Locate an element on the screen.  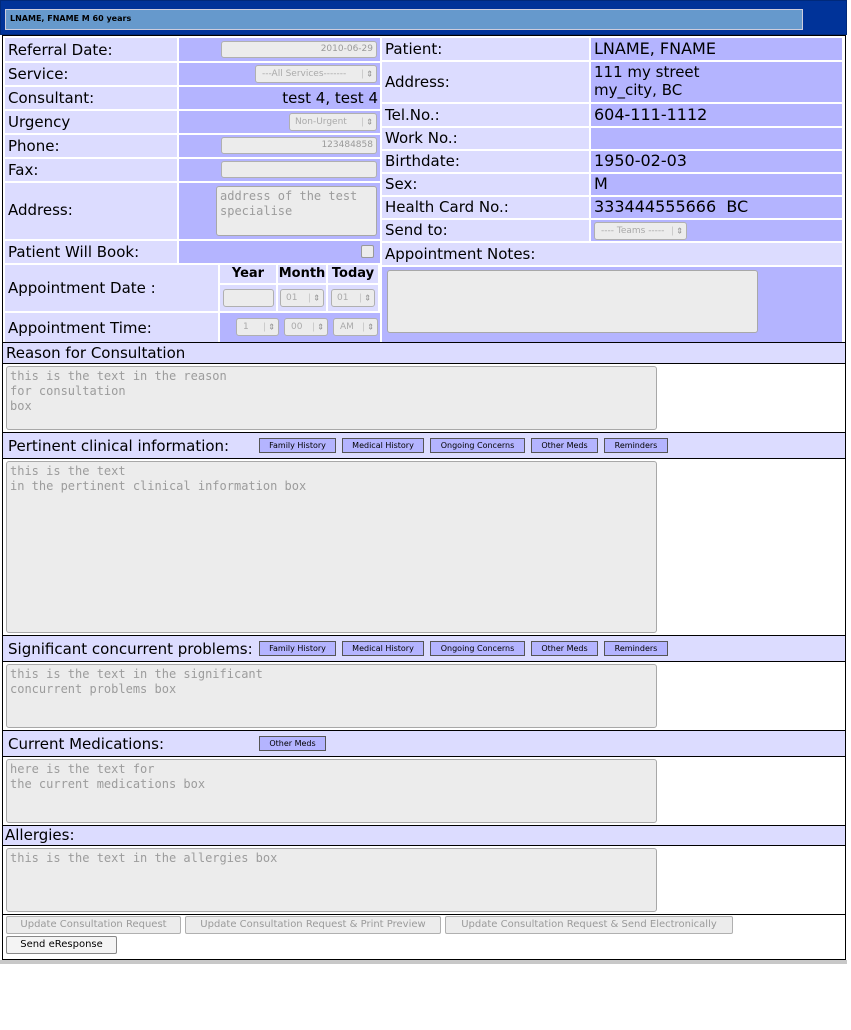
service-value-cell: ---All Services------- ⇕ is located at coordinates (279, 74).